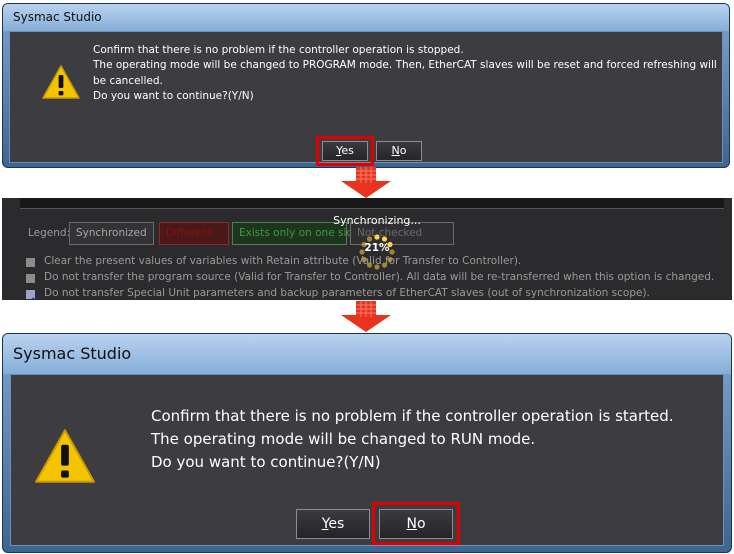  I want to click on yes-label: es, so click(336, 524).